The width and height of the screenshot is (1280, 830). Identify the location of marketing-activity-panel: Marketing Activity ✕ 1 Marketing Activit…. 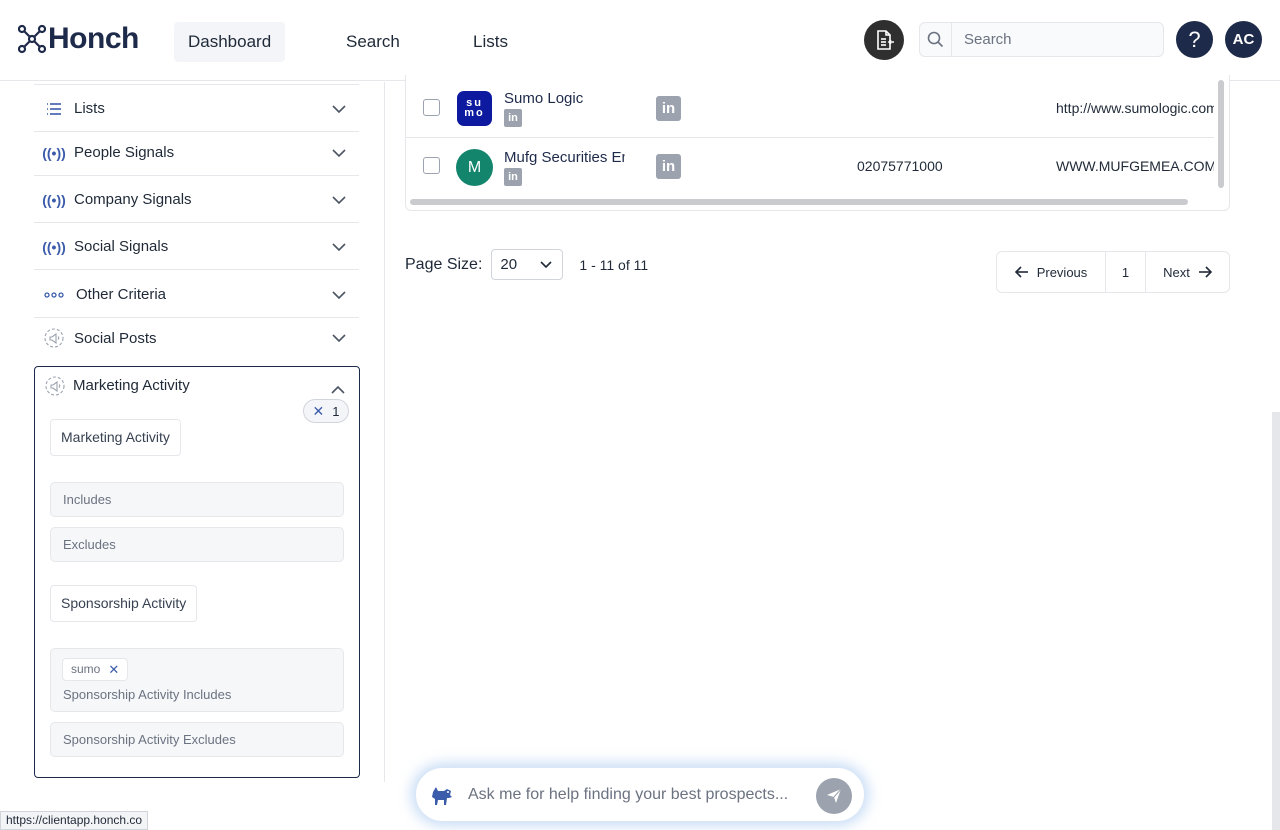
(197, 572).